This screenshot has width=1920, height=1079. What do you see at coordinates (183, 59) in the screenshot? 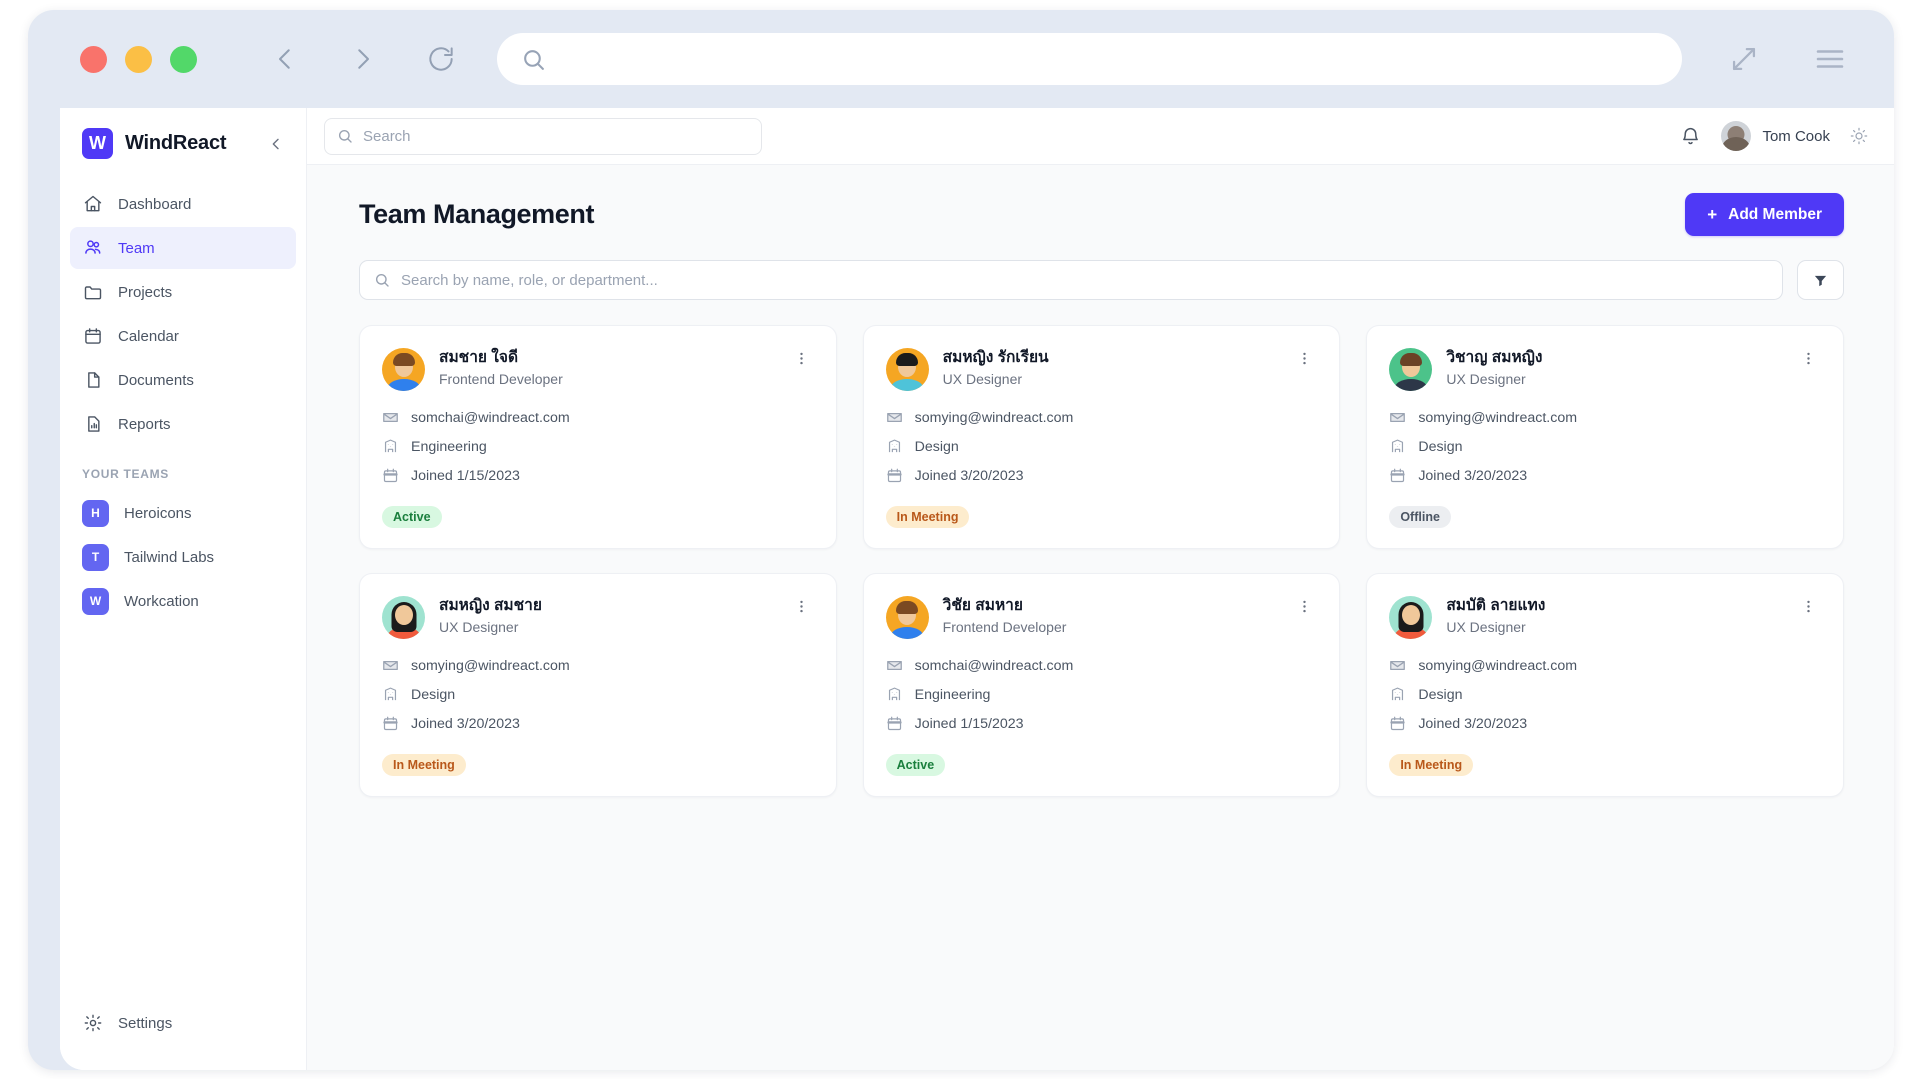
I see `maximize-window-button` at bounding box center [183, 59].